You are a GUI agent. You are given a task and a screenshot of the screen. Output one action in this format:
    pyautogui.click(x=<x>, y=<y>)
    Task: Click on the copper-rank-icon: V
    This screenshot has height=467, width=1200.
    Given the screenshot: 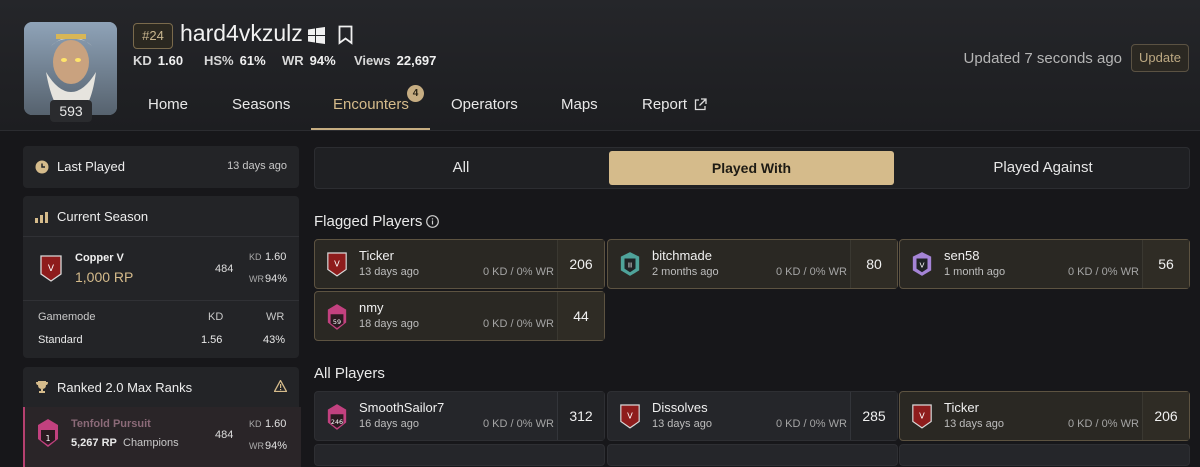 What is the action you would take?
    pyautogui.click(x=51, y=269)
    